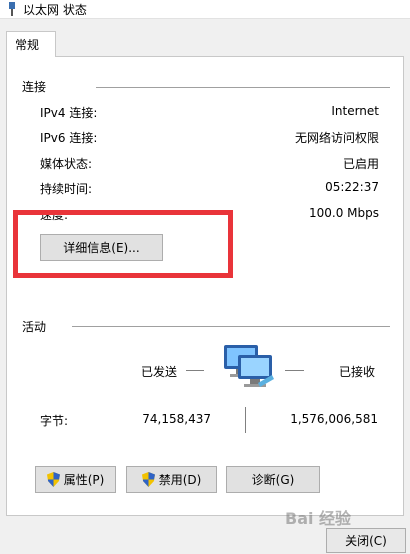 Image resolution: width=410 pixels, height=554 pixels. I want to click on network-cable-icon, so click(12, 9).